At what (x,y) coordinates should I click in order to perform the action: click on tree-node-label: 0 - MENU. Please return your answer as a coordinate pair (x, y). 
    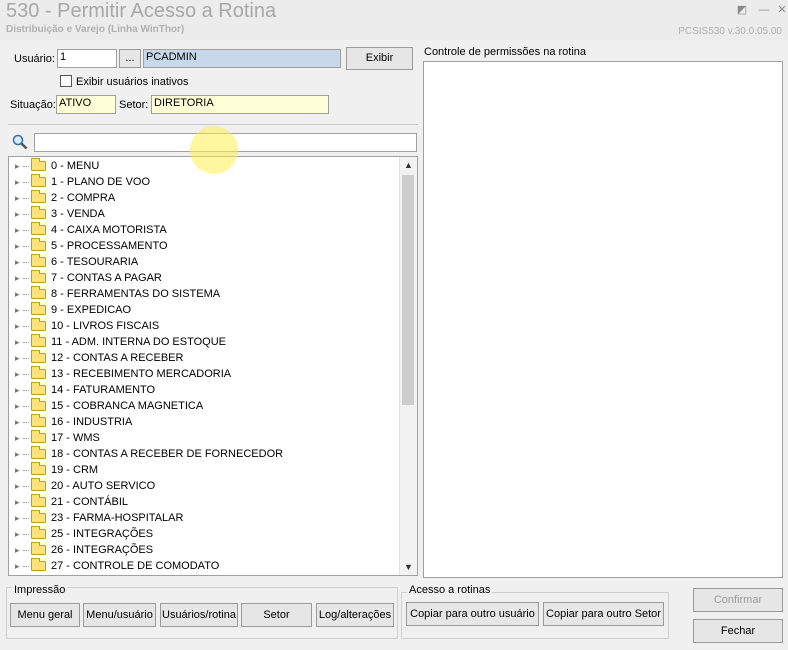
    Looking at the image, I should click on (75, 166).